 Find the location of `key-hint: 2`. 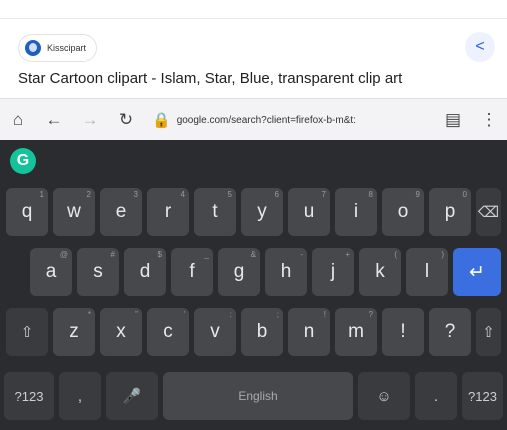

key-hint: 2 is located at coordinates (88, 194).